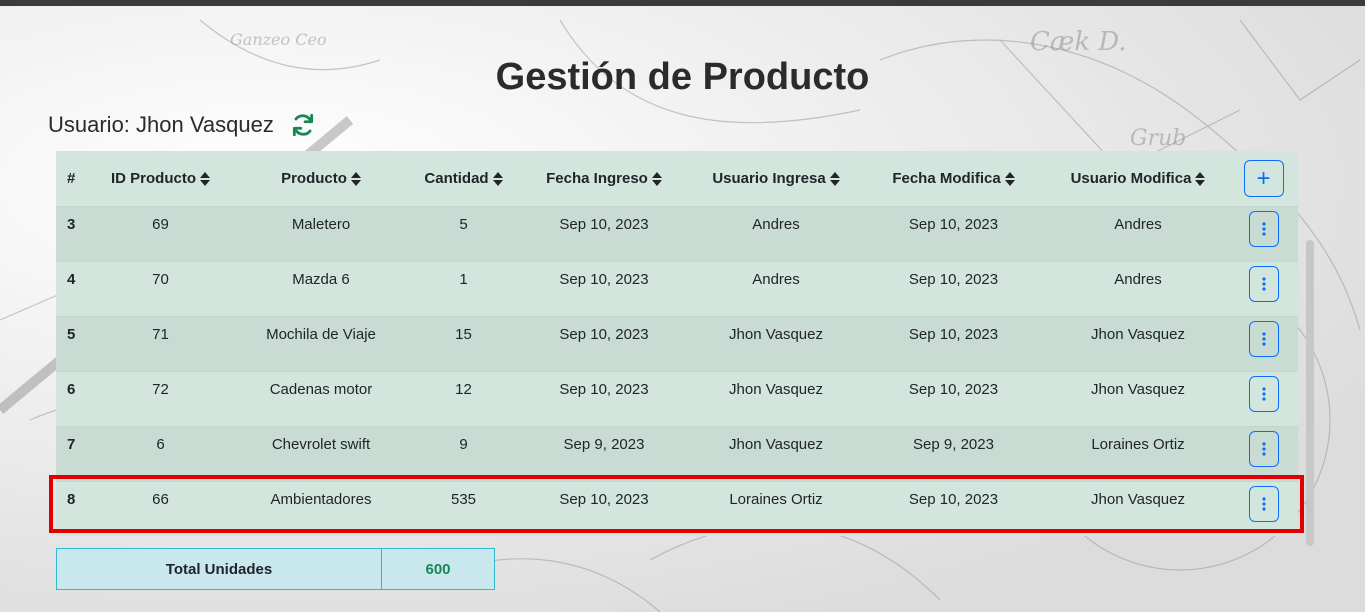 The image size is (1365, 612). Describe the element at coordinates (160, 389) in the screenshot. I see `cell-id: 72` at that location.